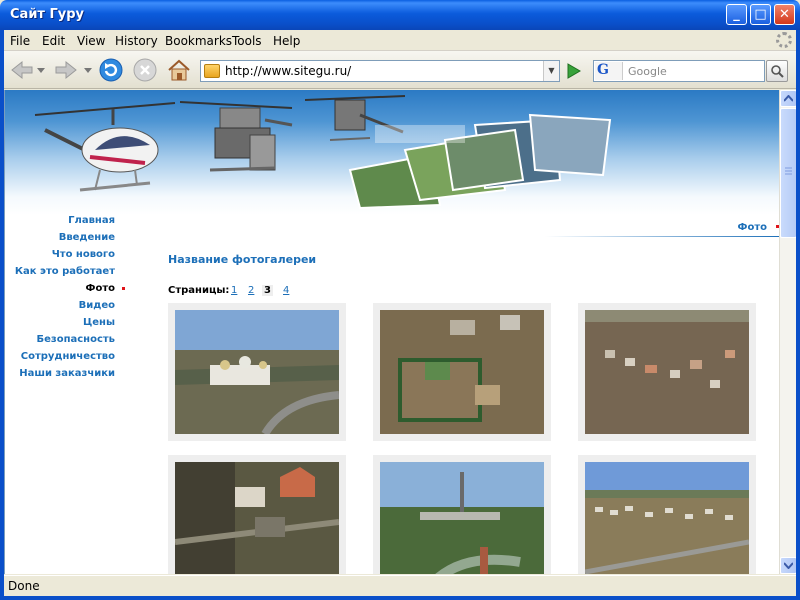  Describe the element at coordinates (573, 71) in the screenshot. I see `go-icon` at that location.